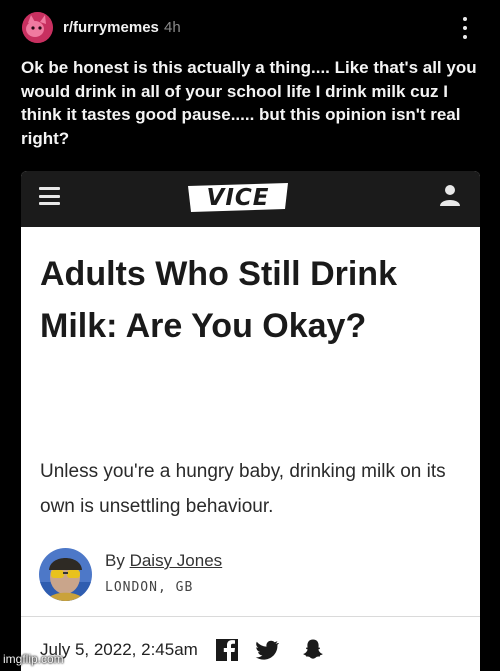 This screenshot has height=671, width=500. I want to click on author-avatar, so click(65, 574).